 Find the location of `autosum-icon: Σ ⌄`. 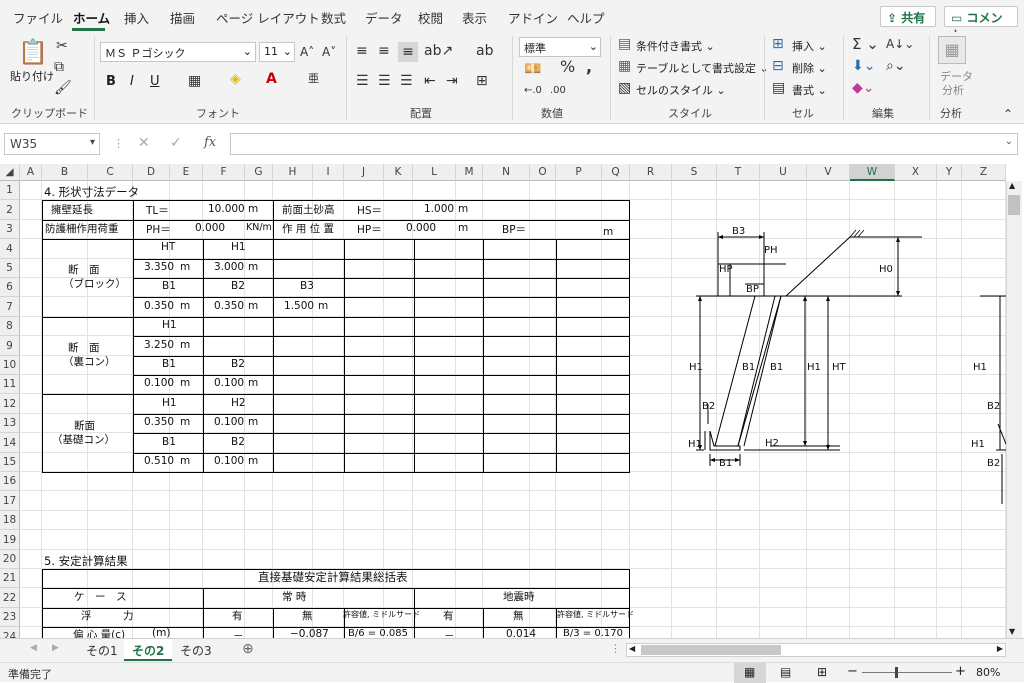

autosum-icon: Σ ⌄ is located at coordinates (865, 44).